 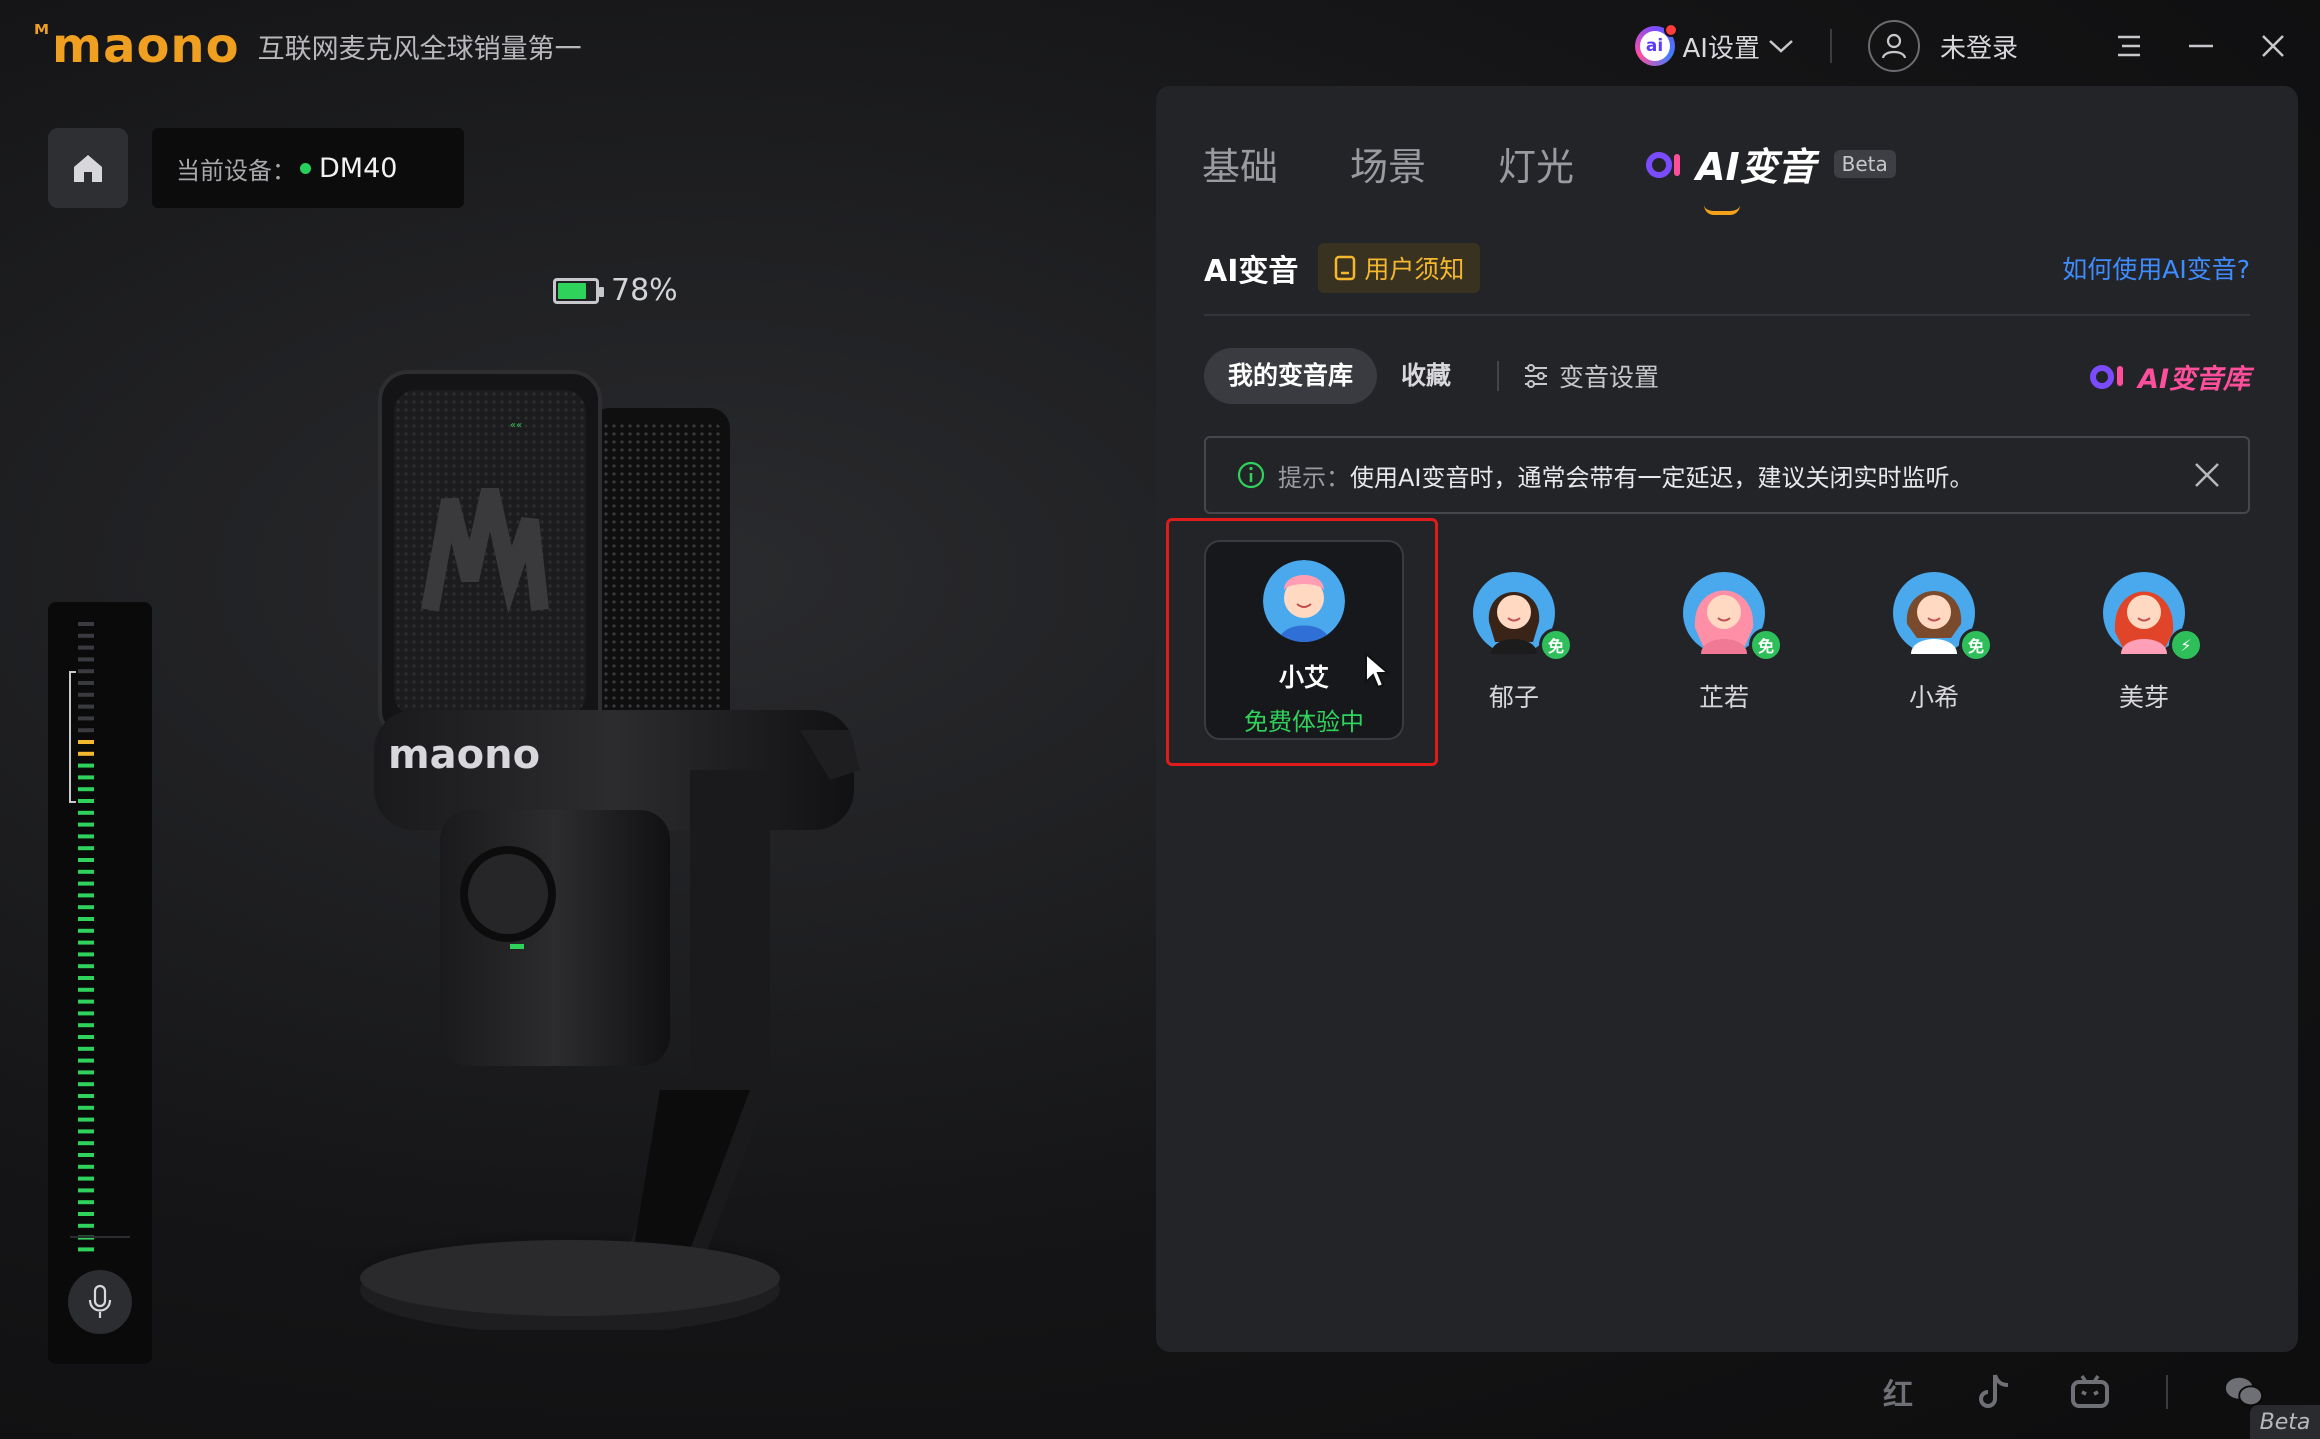 What do you see at coordinates (2156, 268) in the screenshot?
I see `howto-link: 如何使用AI变音?` at bounding box center [2156, 268].